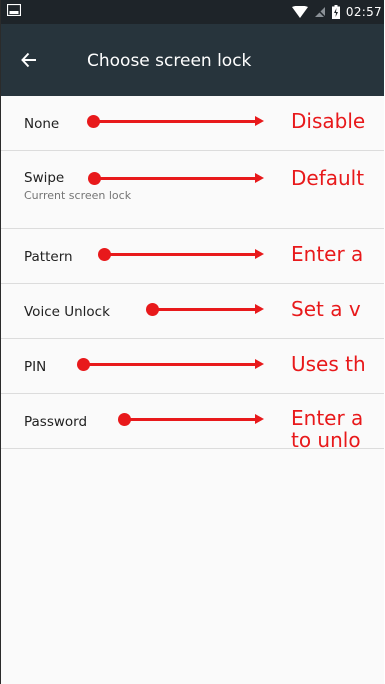  Describe the element at coordinates (169, 61) in the screenshot. I see `page-title: Choose screen lock` at that location.